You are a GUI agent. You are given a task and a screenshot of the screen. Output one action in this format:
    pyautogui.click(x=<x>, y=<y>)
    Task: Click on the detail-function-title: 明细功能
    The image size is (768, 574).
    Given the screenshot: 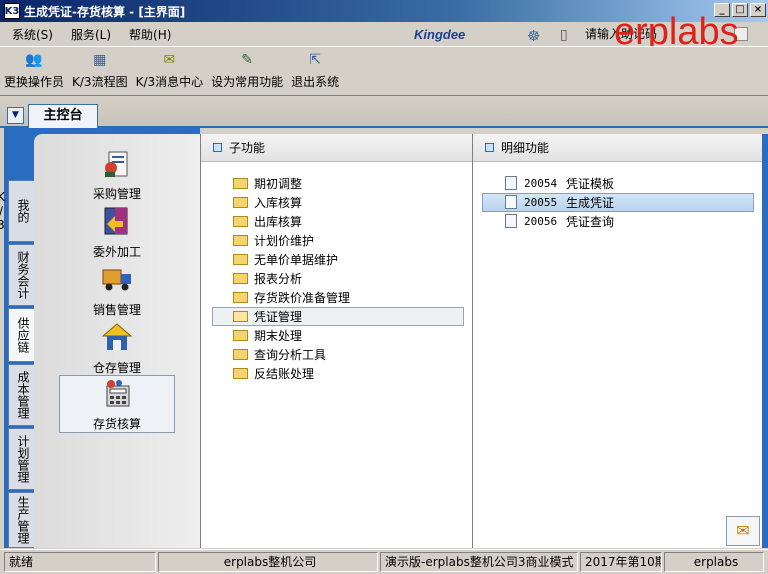 What is the action you would take?
    pyautogui.click(x=525, y=148)
    